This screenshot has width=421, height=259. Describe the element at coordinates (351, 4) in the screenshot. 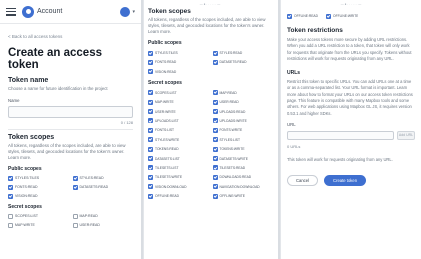

I see `page-indicator: — ● · · · · · · —` at that location.